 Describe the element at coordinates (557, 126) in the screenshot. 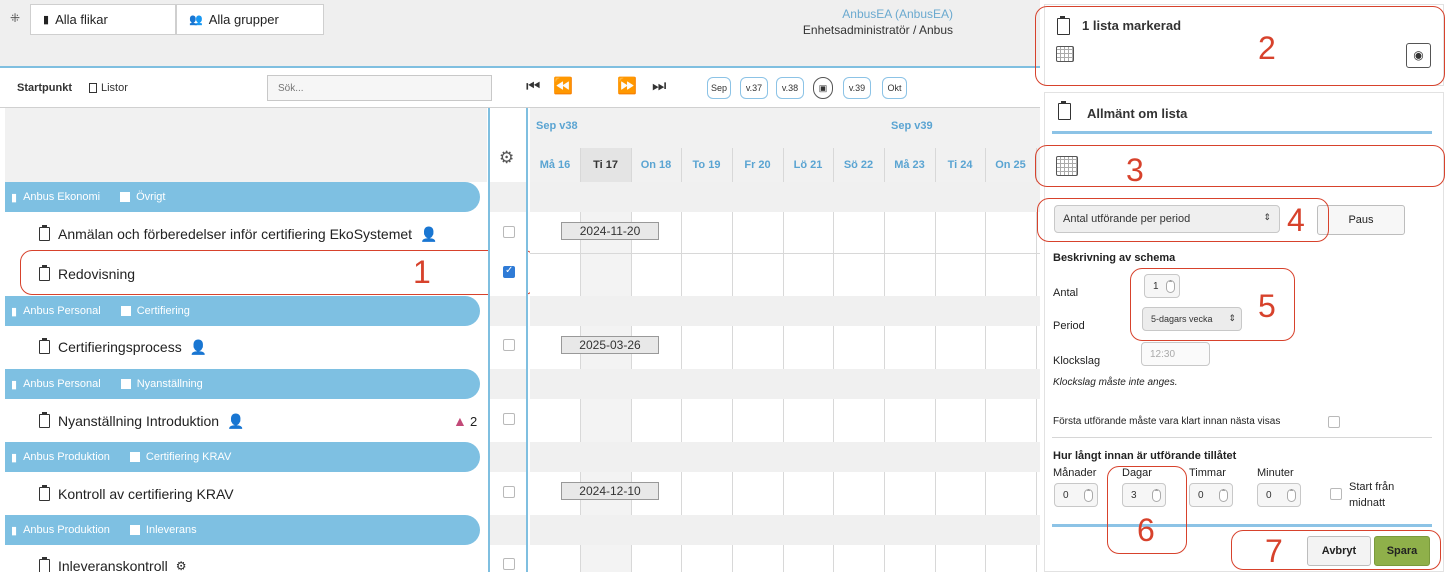

I see `week-header: Sep v38` at that location.